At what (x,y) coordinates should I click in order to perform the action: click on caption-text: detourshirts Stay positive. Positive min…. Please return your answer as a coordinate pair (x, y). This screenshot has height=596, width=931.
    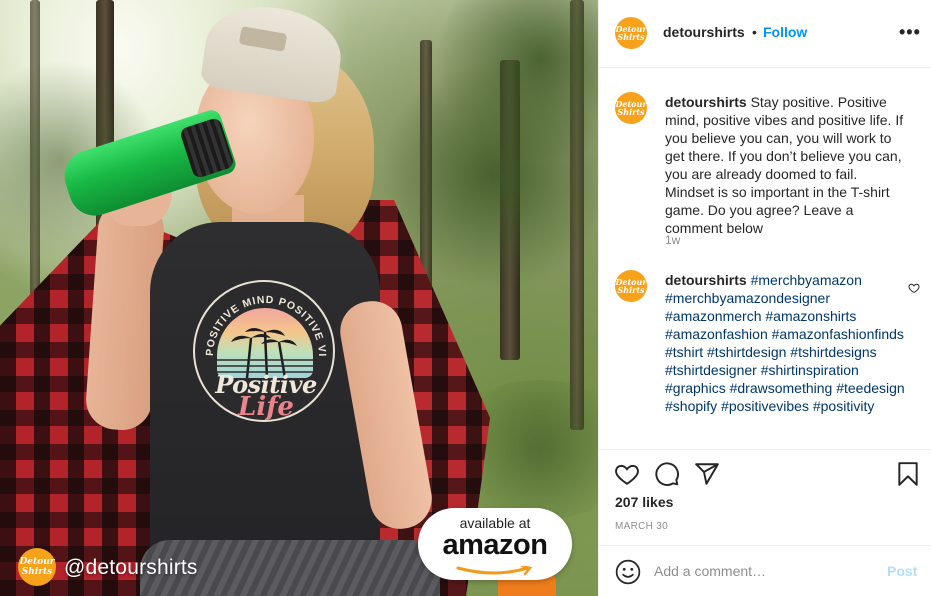
    Looking at the image, I should click on (787, 165).